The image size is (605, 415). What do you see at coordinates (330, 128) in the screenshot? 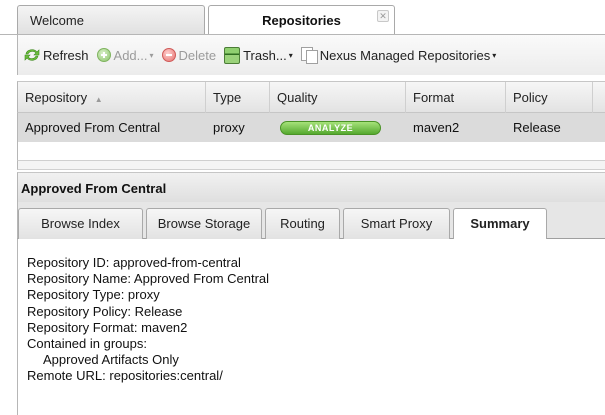
I see `analyze-button: ANALYZE` at bounding box center [330, 128].